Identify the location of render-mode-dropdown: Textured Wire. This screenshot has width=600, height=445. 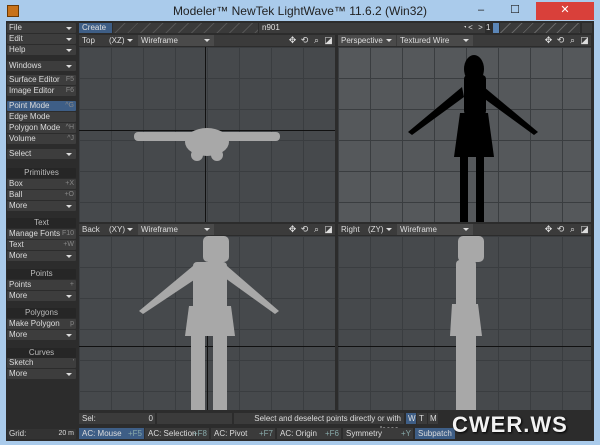
(435, 40).